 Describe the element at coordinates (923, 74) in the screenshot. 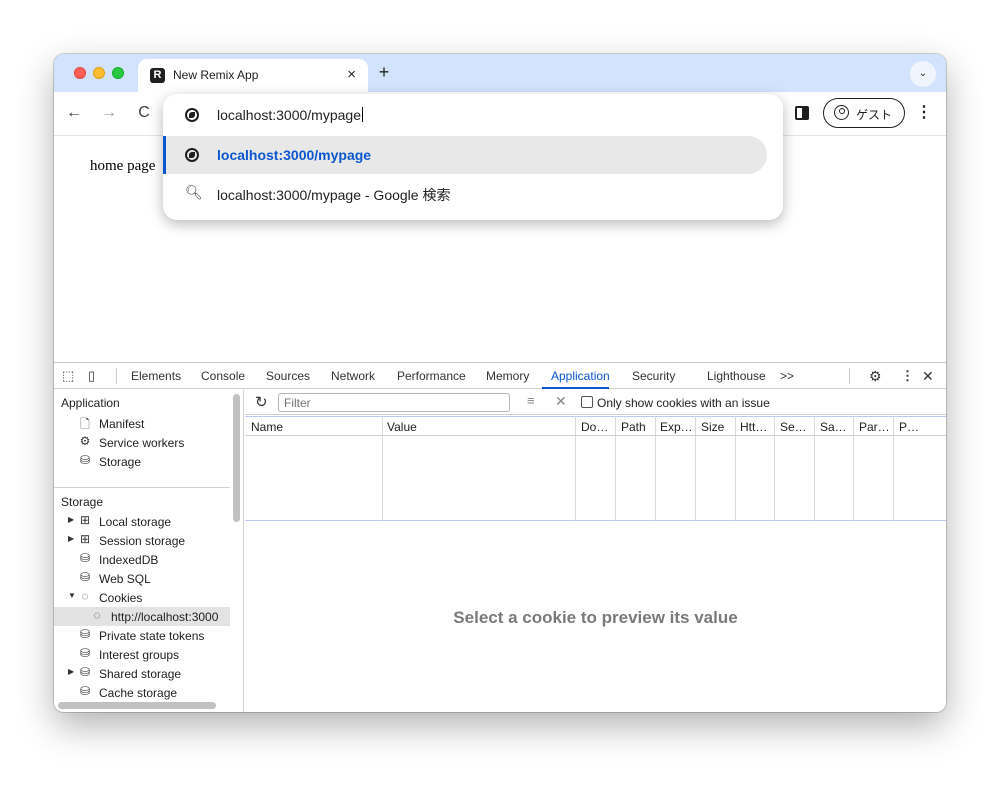

I see `tab-search-button: ⌄` at that location.